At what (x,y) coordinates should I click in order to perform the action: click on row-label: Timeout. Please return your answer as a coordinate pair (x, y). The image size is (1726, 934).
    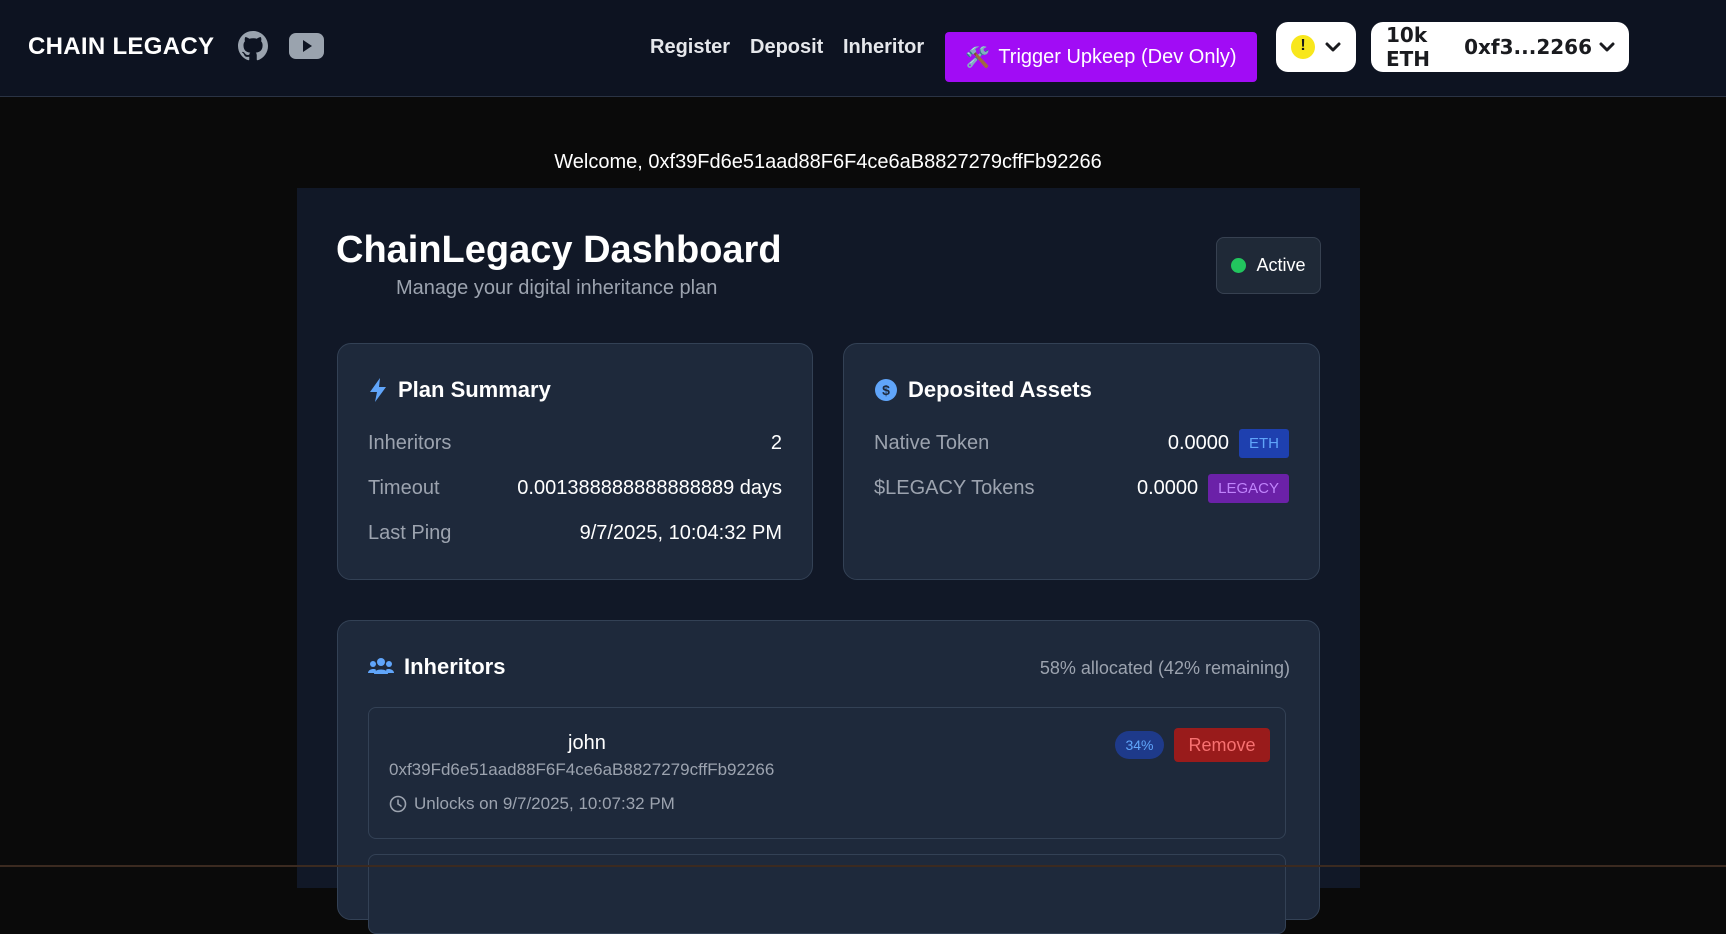
    Looking at the image, I should click on (404, 488).